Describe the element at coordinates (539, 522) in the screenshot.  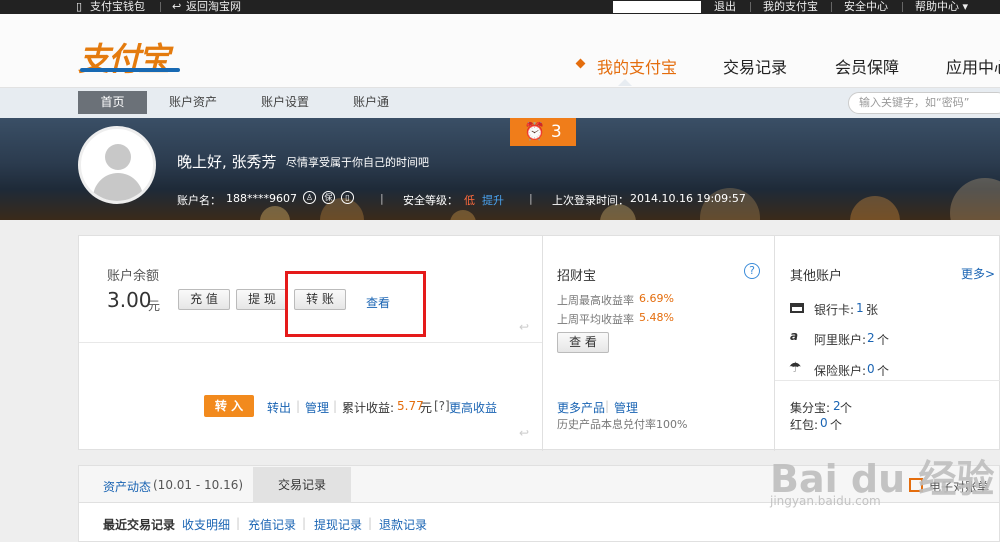
I see `recent-records-bar: 最近交易记录 收支明细 | 充值记录 | 提现记录 | 退款记录` at that location.